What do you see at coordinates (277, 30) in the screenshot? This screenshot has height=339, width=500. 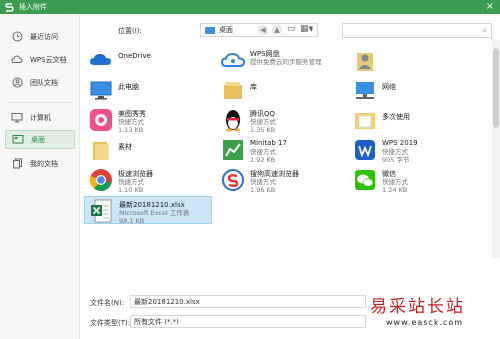 I see `up-folder-button: ▲` at bounding box center [277, 30].